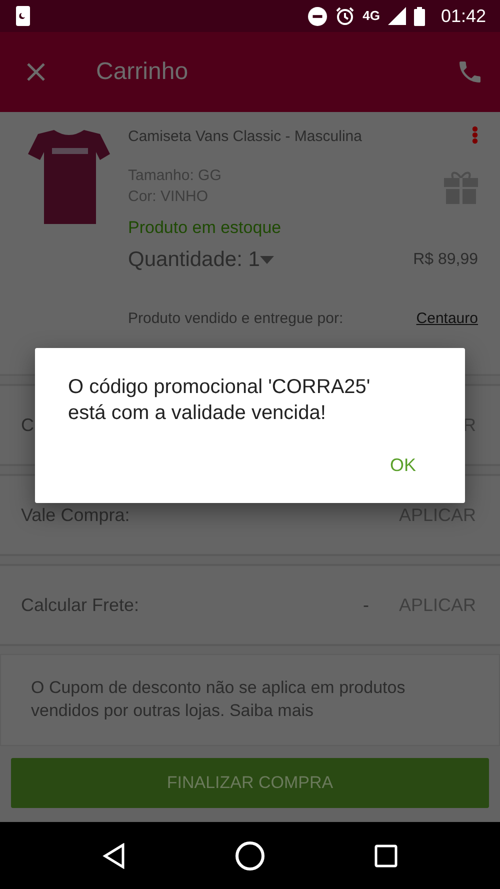  What do you see at coordinates (36, 72) in the screenshot?
I see `close-icon` at bounding box center [36, 72].